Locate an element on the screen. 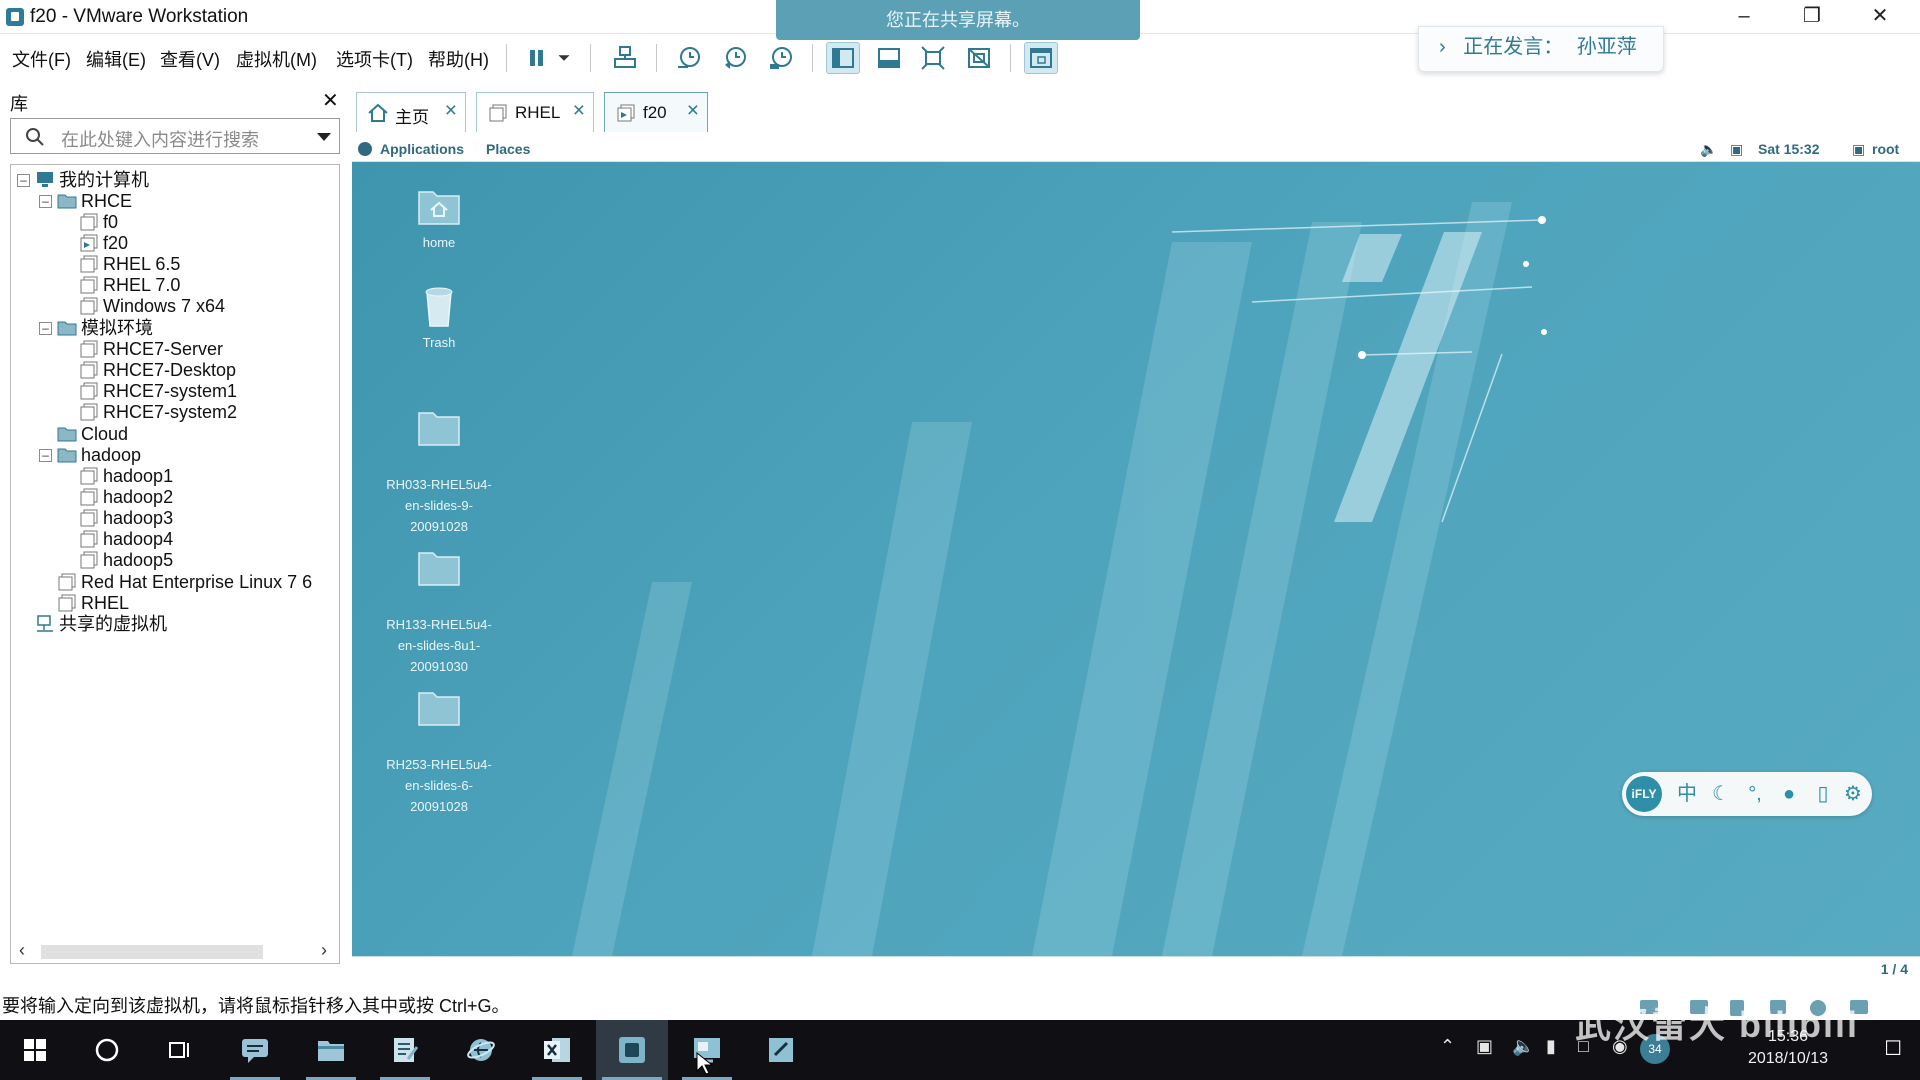  show-hidden-icons-icon: ⌃ is located at coordinates (1447, 1046).